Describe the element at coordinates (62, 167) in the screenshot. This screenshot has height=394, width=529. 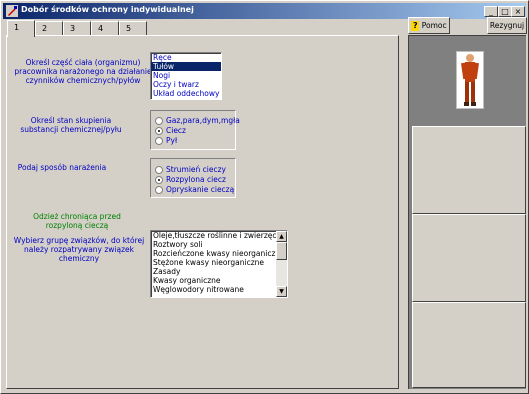
I see `exposure-question: Podaj sposób narażenia` at that location.